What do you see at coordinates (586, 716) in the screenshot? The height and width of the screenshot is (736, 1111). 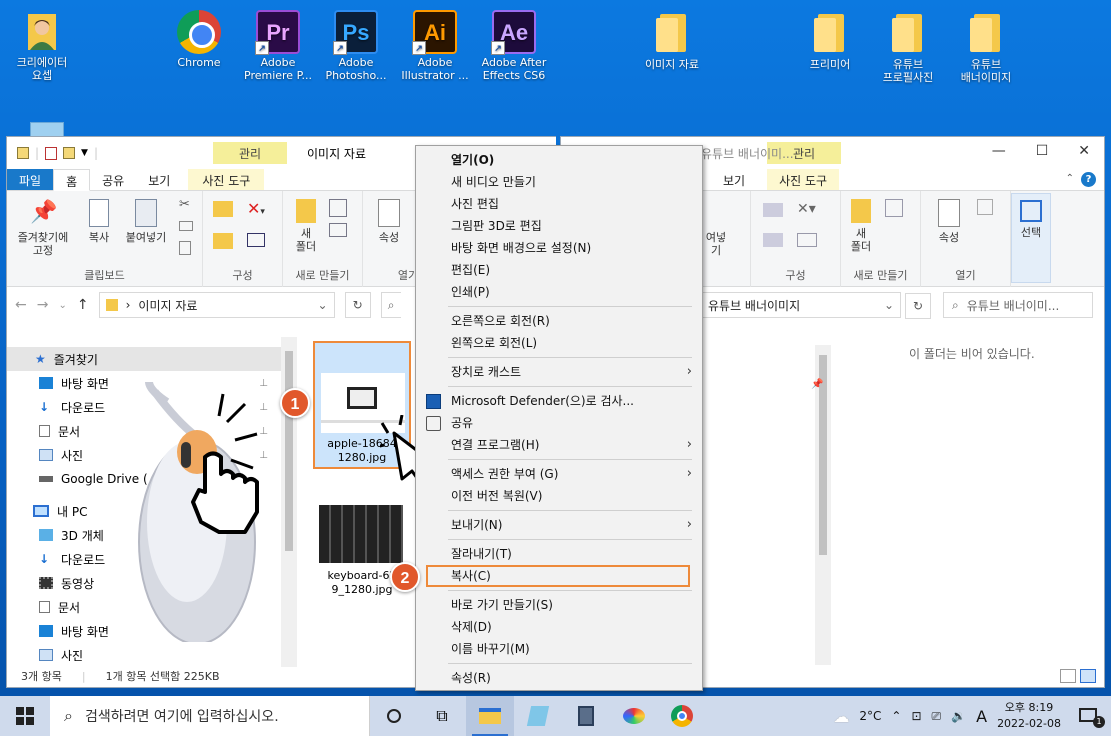 I see `taskbar-calculator` at bounding box center [586, 716].